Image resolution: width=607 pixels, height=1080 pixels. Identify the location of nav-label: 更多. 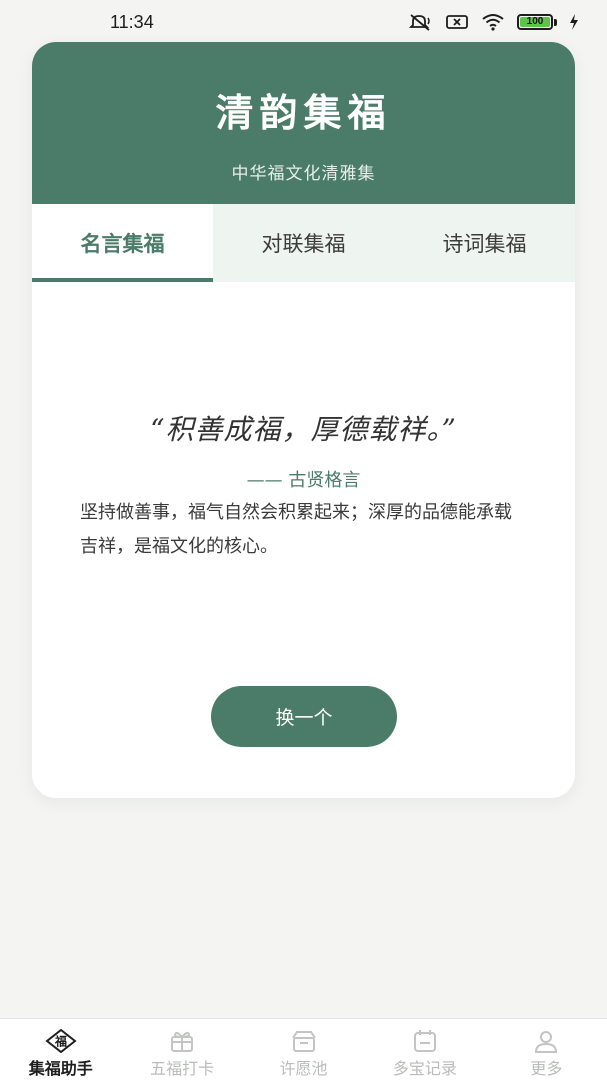
(546, 1068).